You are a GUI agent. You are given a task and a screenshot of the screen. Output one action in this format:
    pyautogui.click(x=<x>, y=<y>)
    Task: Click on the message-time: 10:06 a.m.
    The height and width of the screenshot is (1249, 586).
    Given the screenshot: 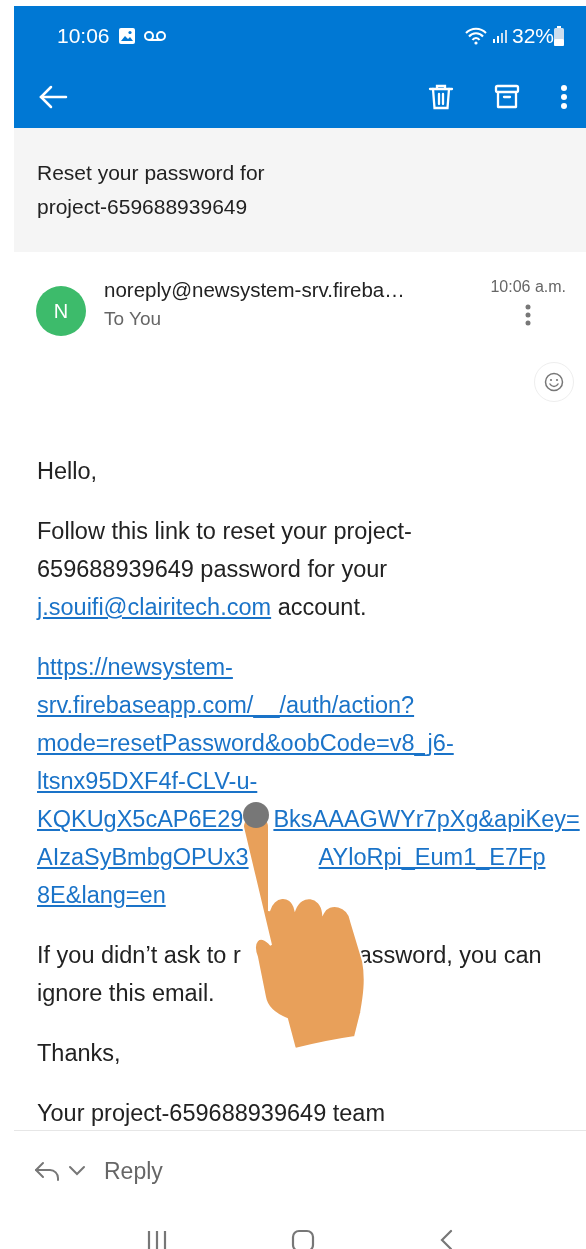 What is the action you would take?
    pyautogui.click(x=528, y=287)
    